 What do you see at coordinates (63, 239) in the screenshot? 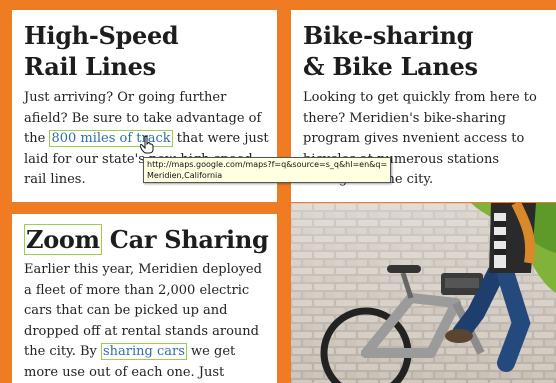
I see `zoom-highlight-word: Zoom` at bounding box center [63, 239].